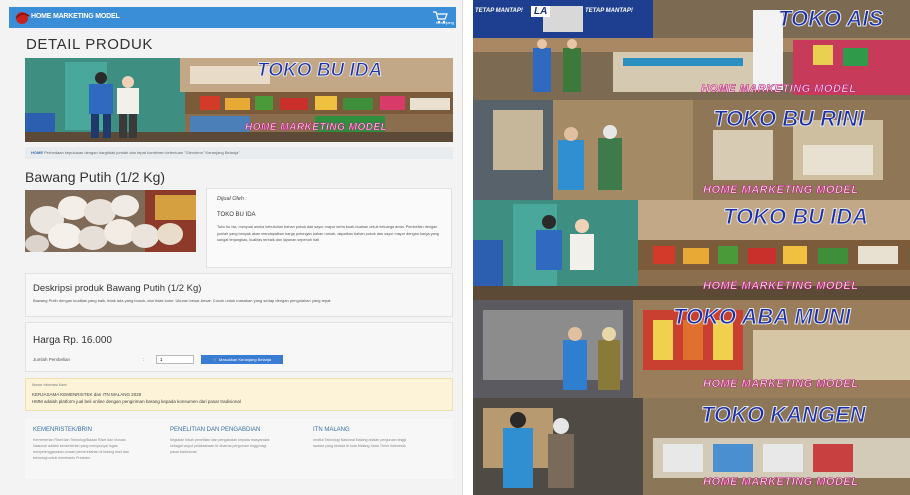  I want to click on collage-banner-text-right: TETAP MANTAP!, so click(609, 11).